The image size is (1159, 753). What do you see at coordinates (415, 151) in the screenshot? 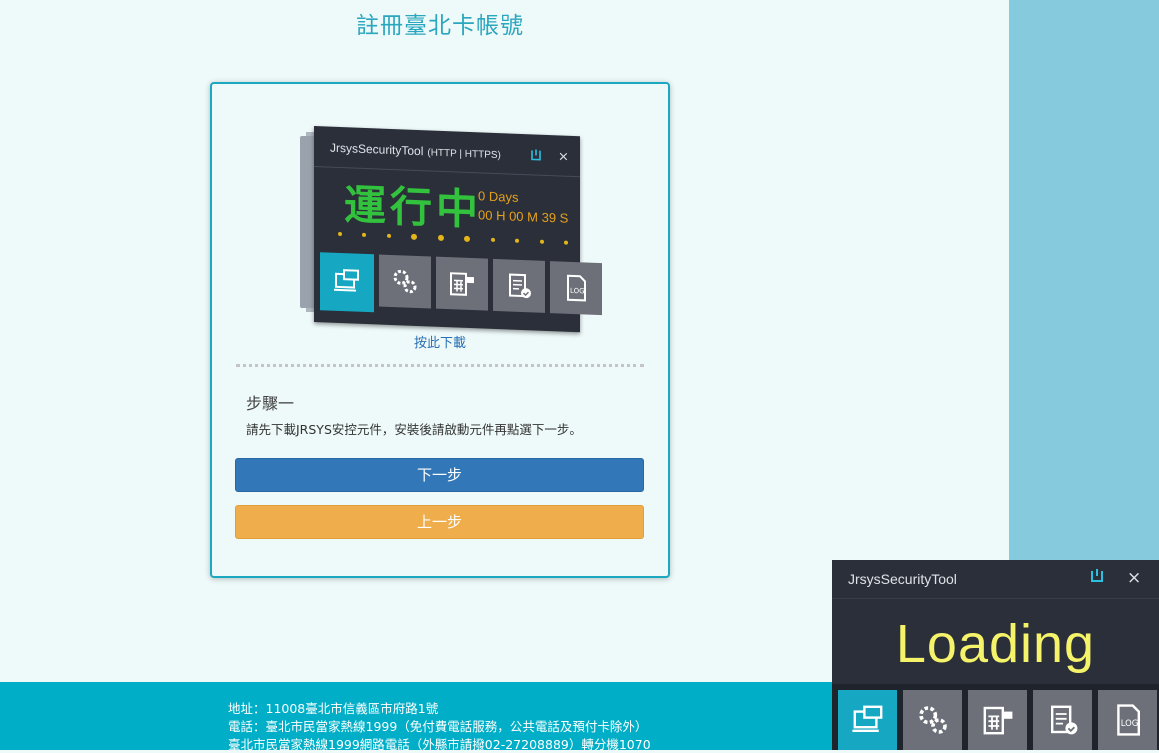
I see `illustration-title: JrsysSecurityTool (HTTP | HTTPS)` at bounding box center [415, 151].